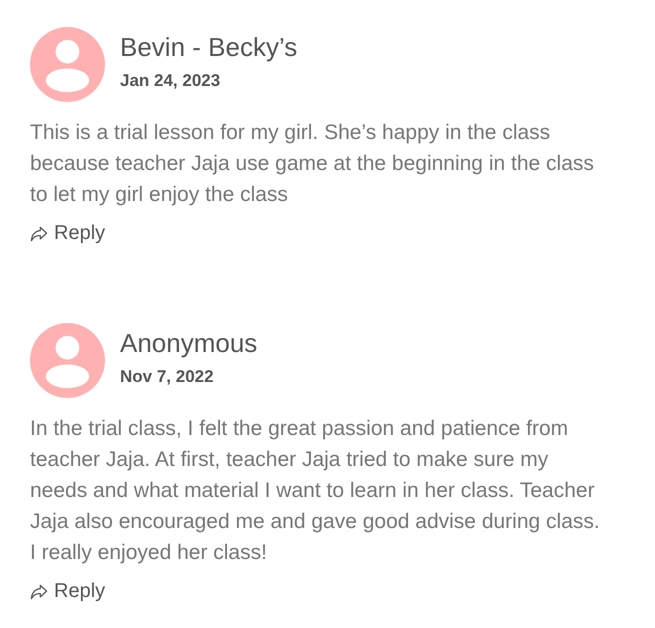 The height and width of the screenshot is (628, 655). Describe the element at coordinates (209, 47) in the screenshot. I see `reviewer-name: Bevin - Becky’s` at that location.